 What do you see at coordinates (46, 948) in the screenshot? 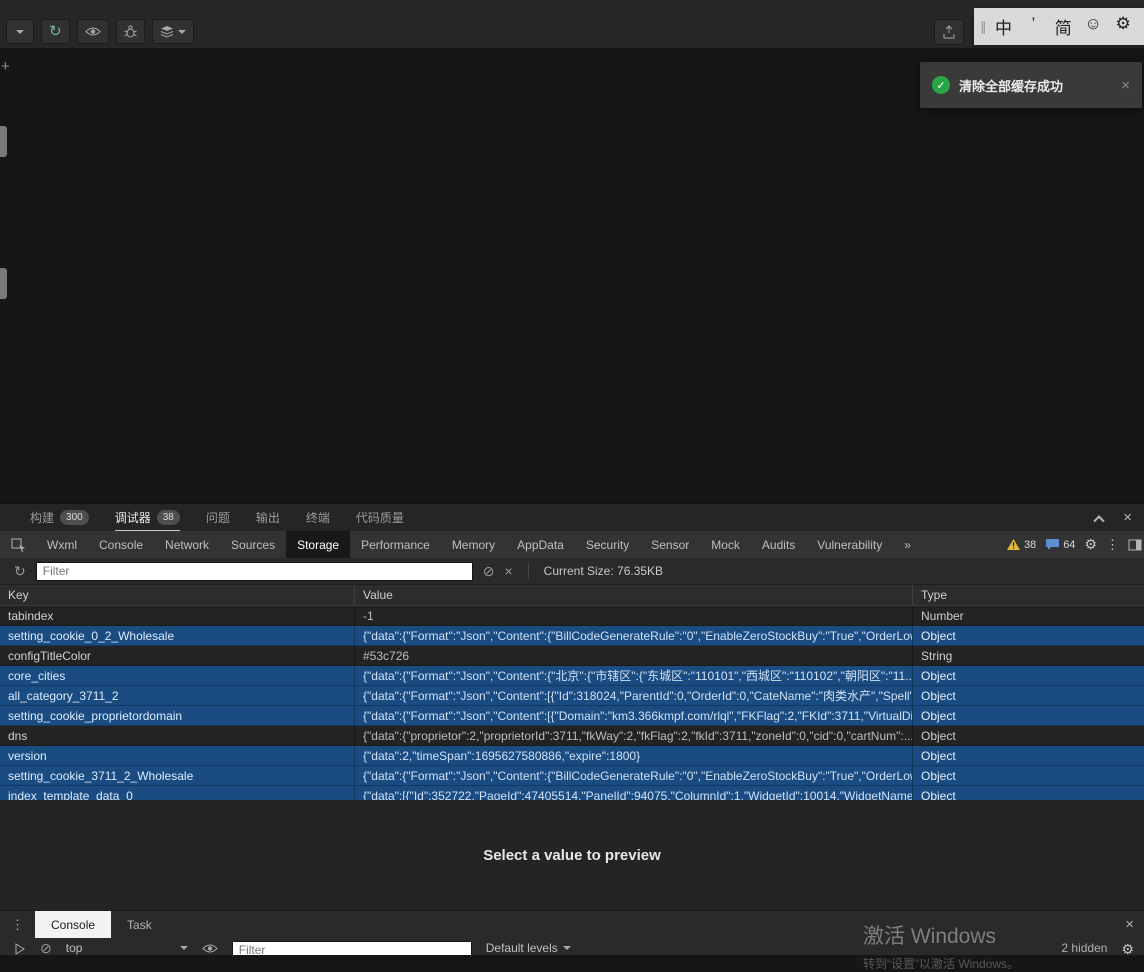
I see `clear-console-icon: ⊘` at bounding box center [46, 948].